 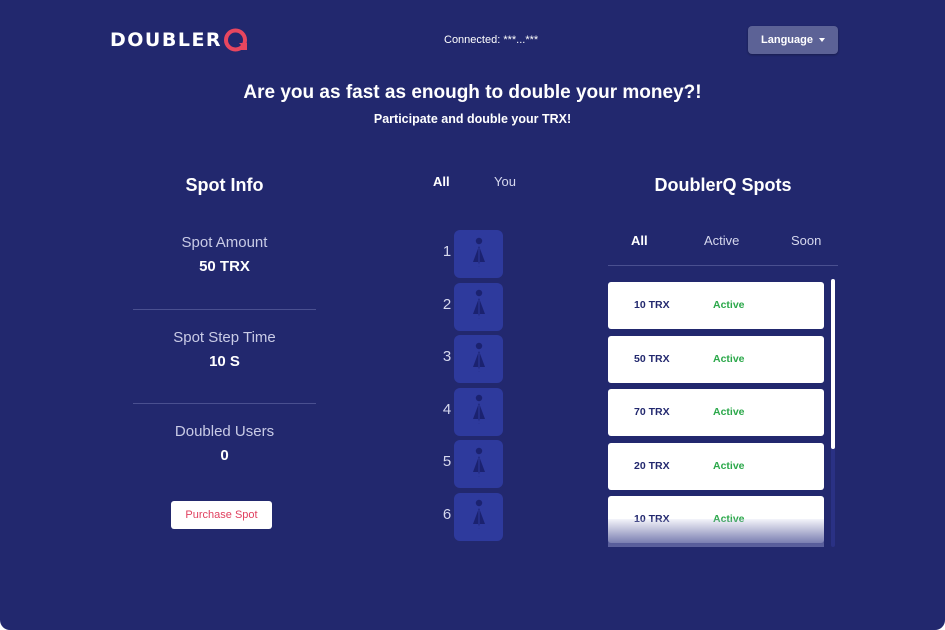 I want to click on spot-step-time-label: Spot Step Time, so click(x=224, y=337).